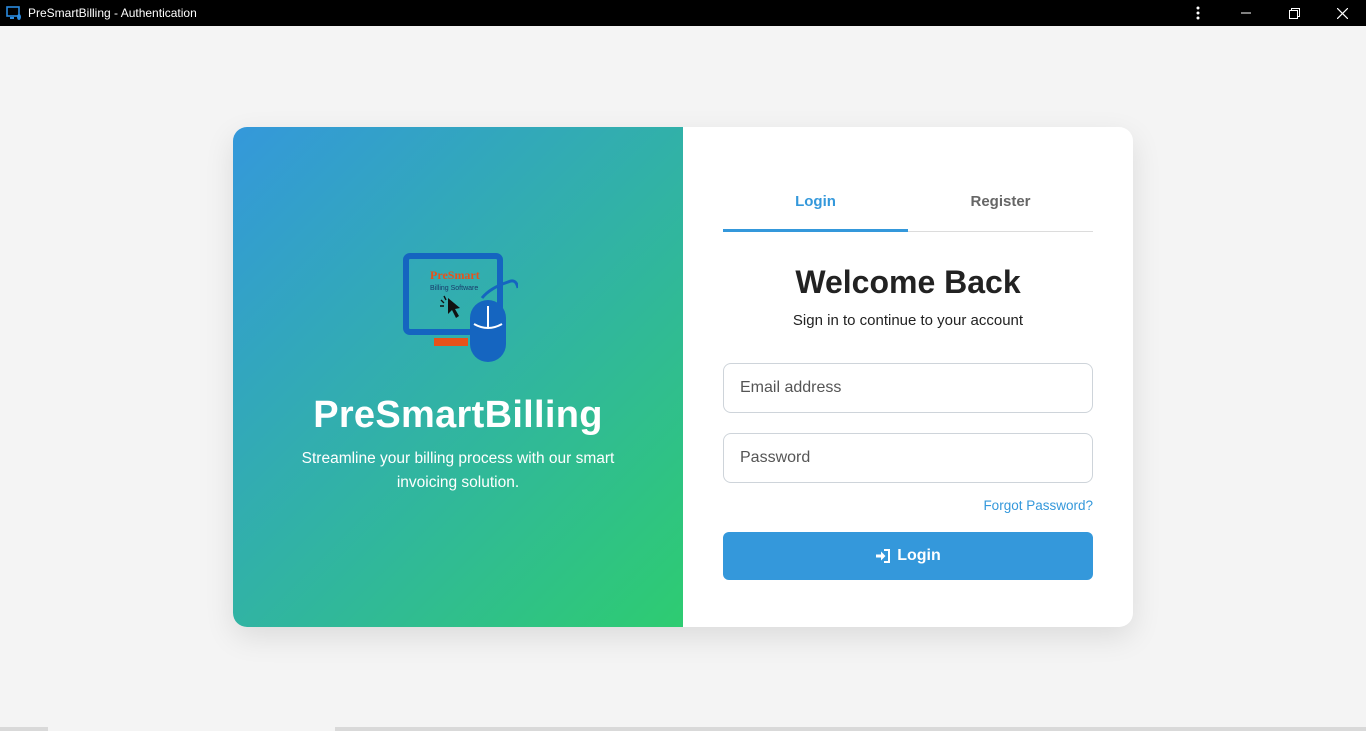 Image resolution: width=1366 pixels, height=731 pixels. What do you see at coordinates (908, 388) in the screenshot?
I see `email-field` at bounding box center [908, 388].